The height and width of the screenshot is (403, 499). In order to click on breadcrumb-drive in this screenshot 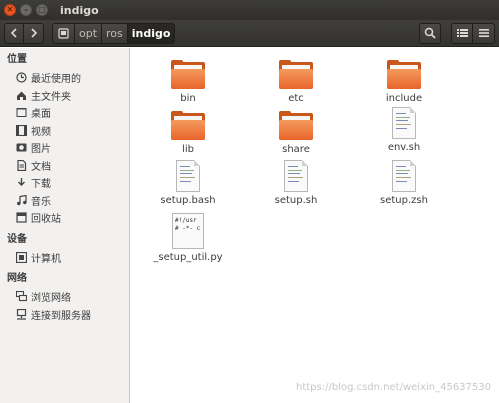, I will do `click(63, 33)`.